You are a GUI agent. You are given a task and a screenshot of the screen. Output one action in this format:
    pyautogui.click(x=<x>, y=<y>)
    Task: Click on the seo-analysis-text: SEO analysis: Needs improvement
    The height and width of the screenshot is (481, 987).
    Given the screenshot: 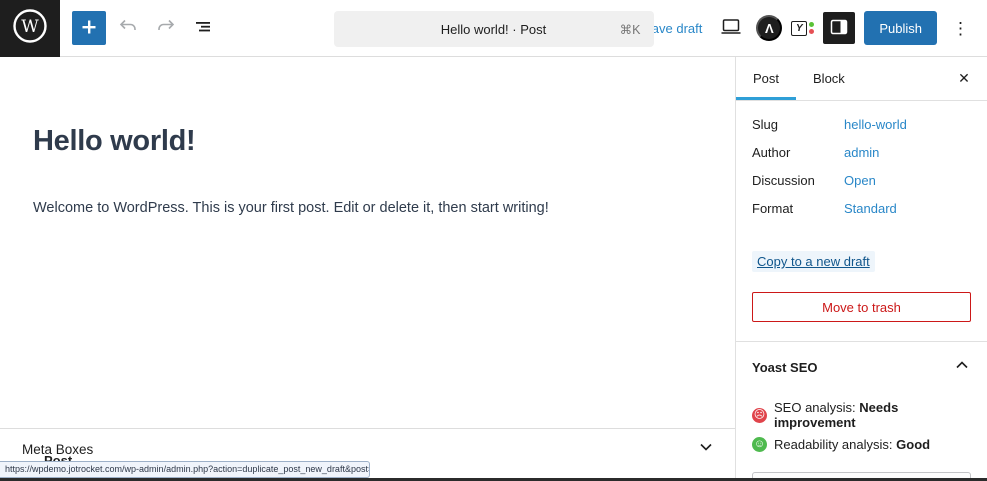 What is the action you would take?
    pyautogui.click(x=872, y=415)
    